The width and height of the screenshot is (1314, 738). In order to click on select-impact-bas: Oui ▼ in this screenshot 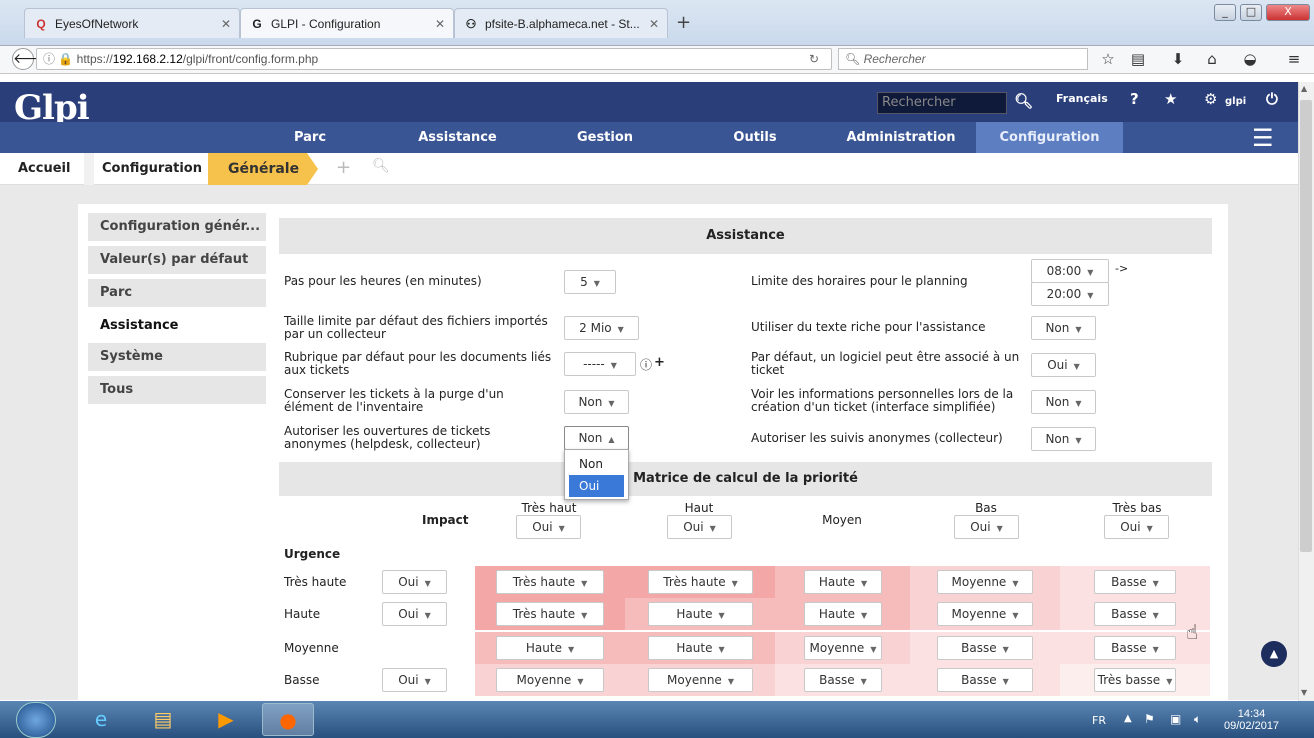, I will do `click(986, 527)`.